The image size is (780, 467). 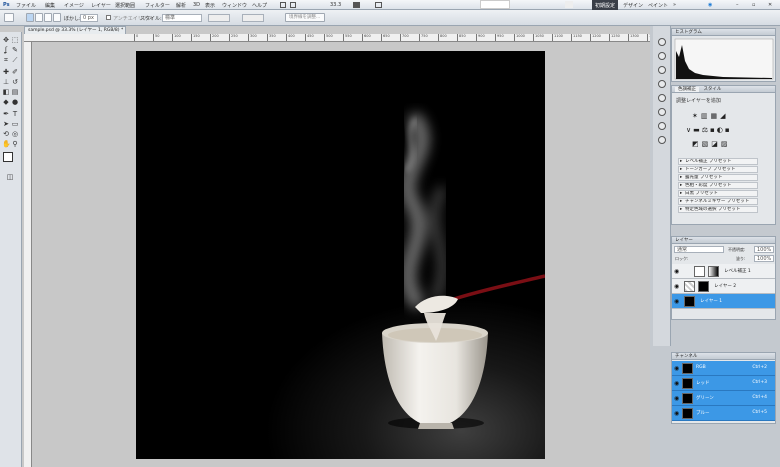 What do you see at coordinates (674, 5) in the screenshot?
I see `workspace-more: »` at bounding box center [674, 5].